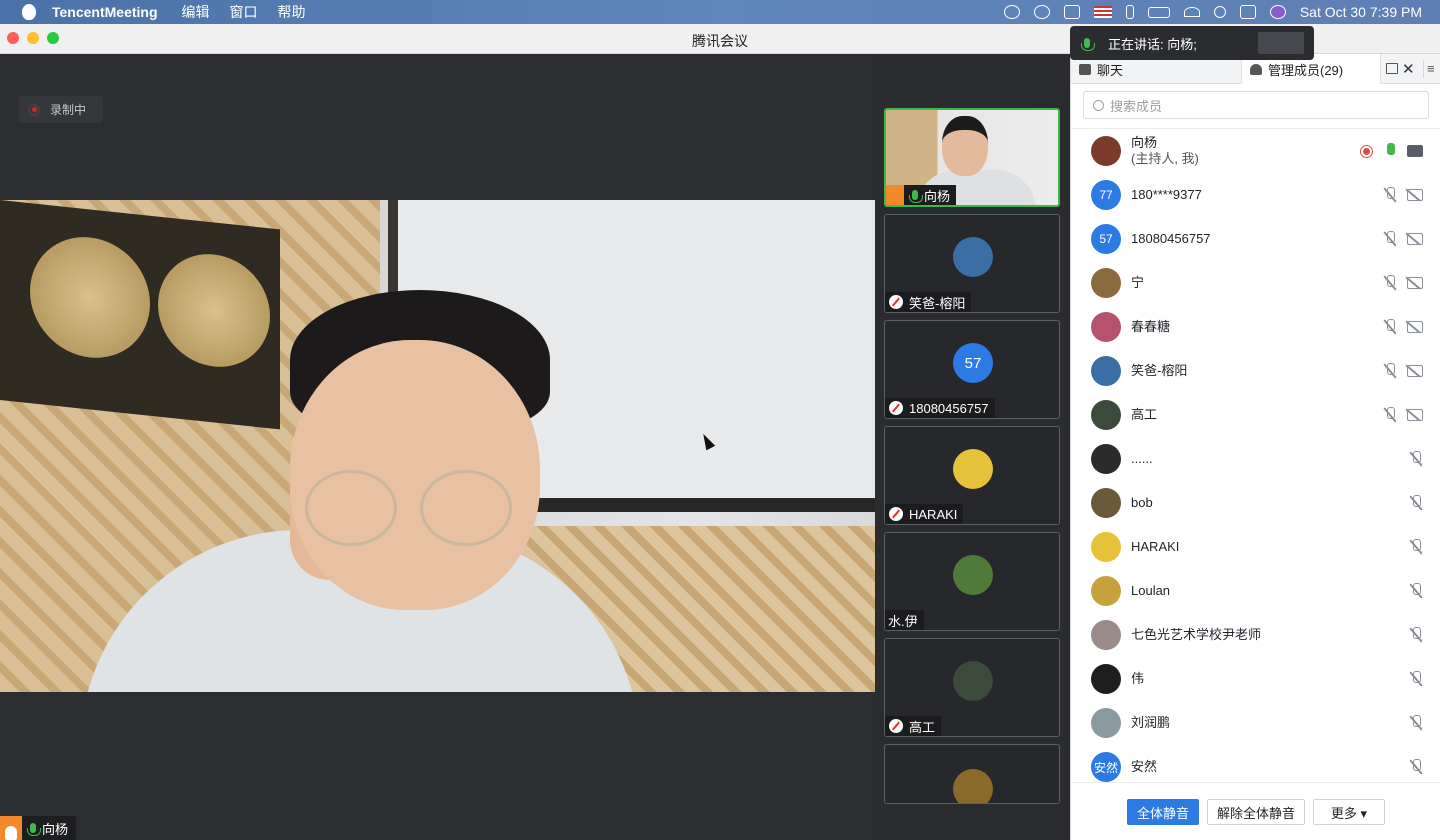  What do you see at coordinates (1255, 239) in the screenshot?
I see `member-row: 57 18080456757` at bounding box center [1255, 239].